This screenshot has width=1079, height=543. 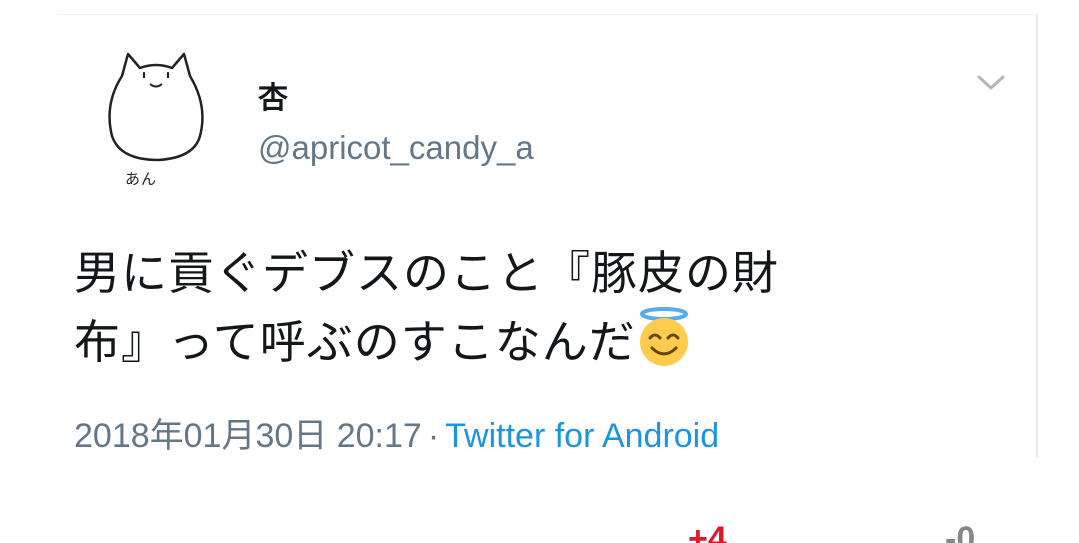 I want to click on user-handle: @apricot_candy_a, so click(x=396, y=148).